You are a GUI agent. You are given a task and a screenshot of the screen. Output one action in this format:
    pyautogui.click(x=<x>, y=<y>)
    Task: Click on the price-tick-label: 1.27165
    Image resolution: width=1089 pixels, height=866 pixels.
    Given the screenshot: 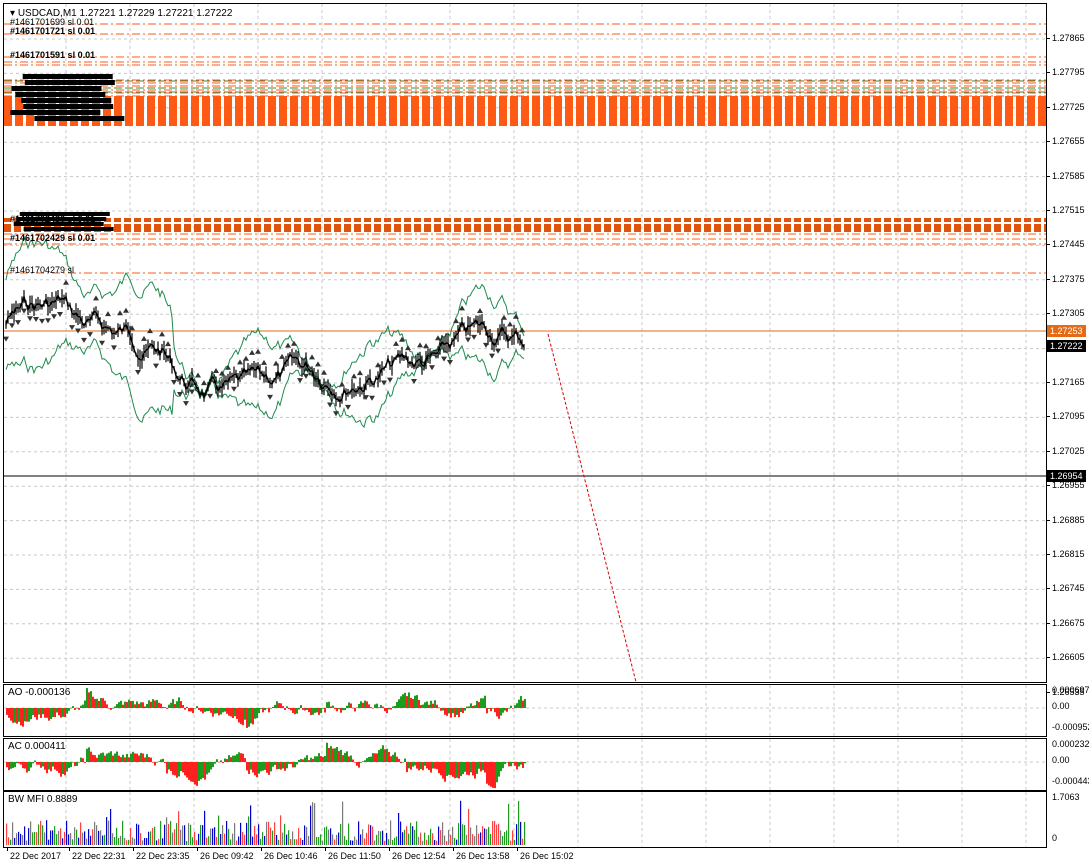 What is the action you would take?
    pyautogui.click(x=1068, y=382)
    